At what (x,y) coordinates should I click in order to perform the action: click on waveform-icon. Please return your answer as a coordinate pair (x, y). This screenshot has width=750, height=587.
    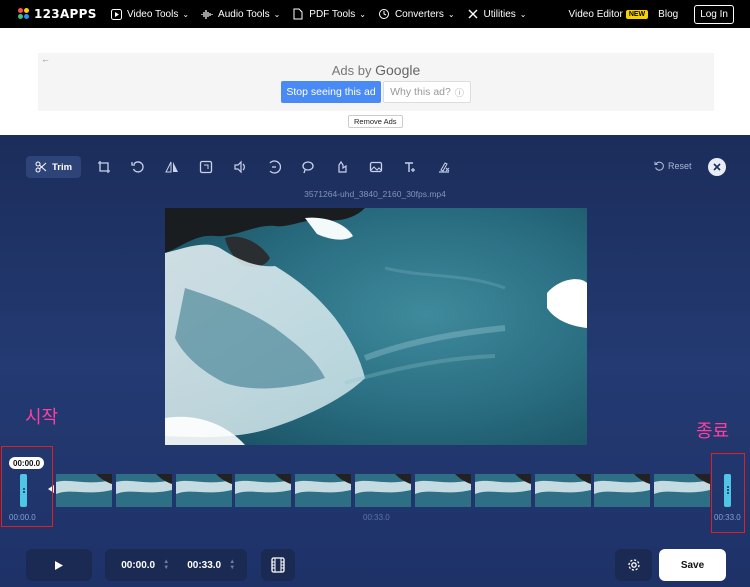
    Looking at the image, I should click on (207, 14).